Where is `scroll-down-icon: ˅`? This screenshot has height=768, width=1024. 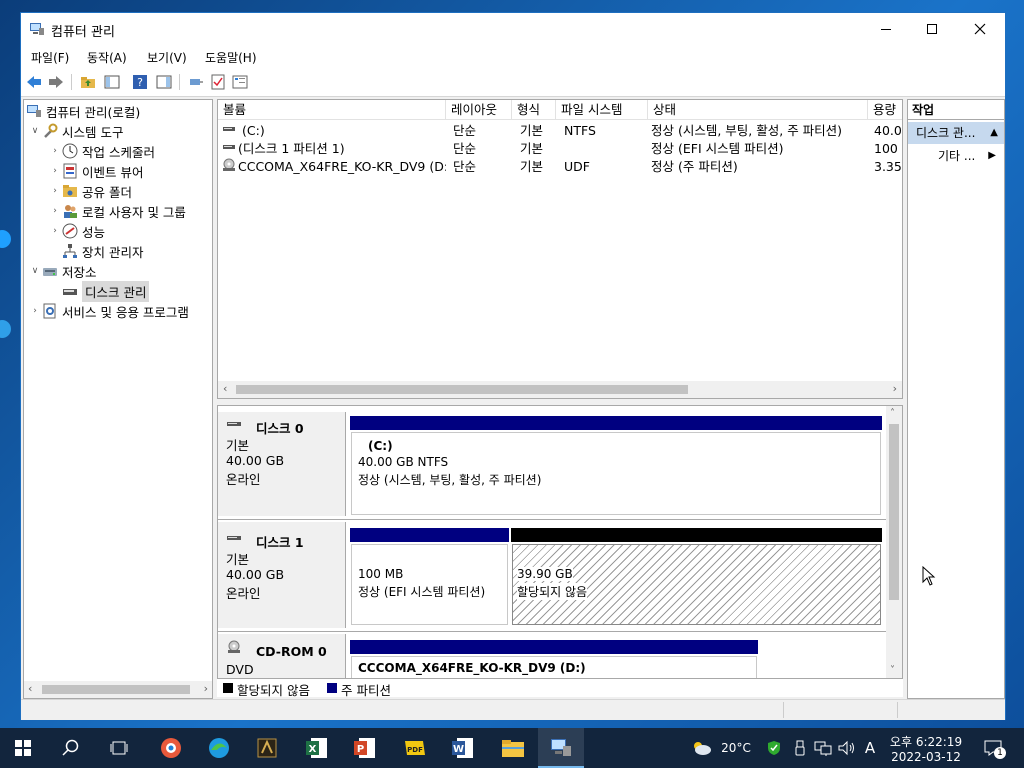 scroll-down-icon: ˅ is located at coordinates (892, 670).